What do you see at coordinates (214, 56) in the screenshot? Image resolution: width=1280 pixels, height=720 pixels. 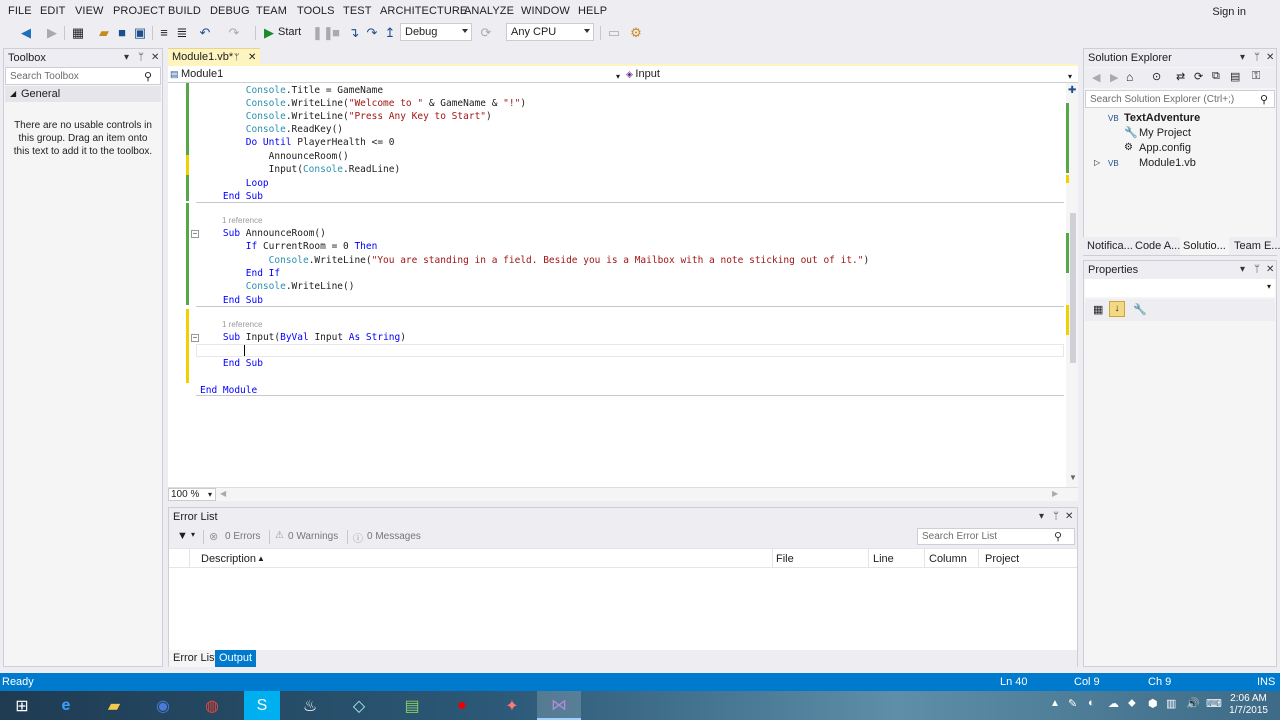 I see `tab-module1: Module1.vb* ᛘ ✕` at bounding box center [214, 56].